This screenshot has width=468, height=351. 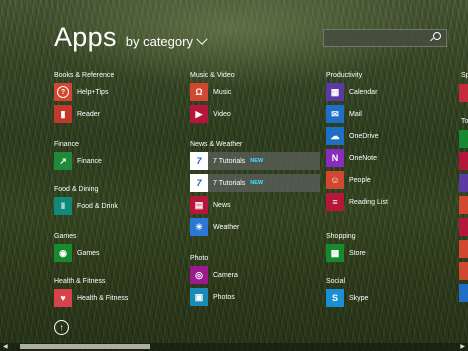 What do you see at coordinates (335, 253) in the screenshot?
I see `store-icon: ▩` at bounding box center [335, 253].